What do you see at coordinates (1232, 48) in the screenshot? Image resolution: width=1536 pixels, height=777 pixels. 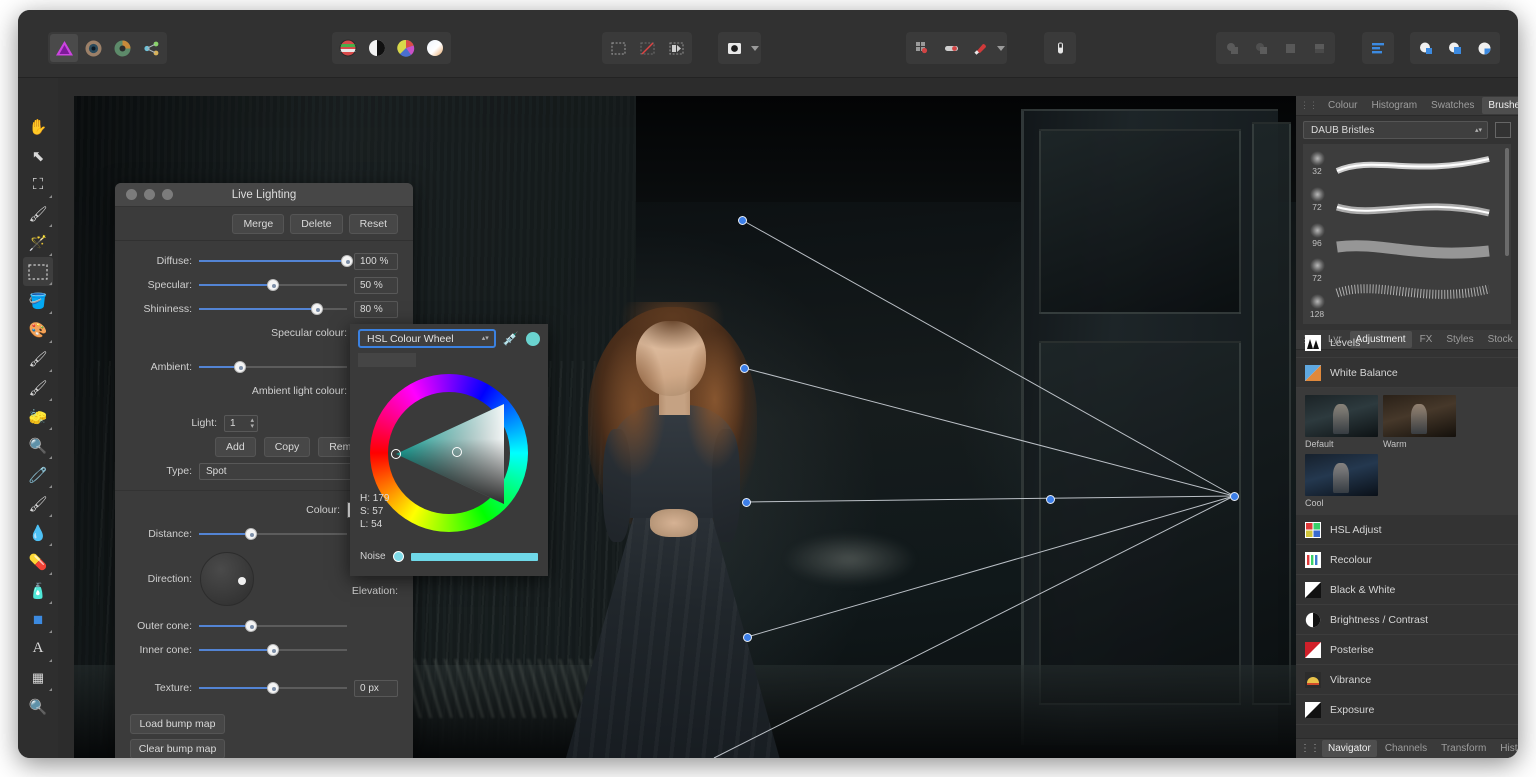 I see `boolean-add-icon` at bounding box center [1232, 48].